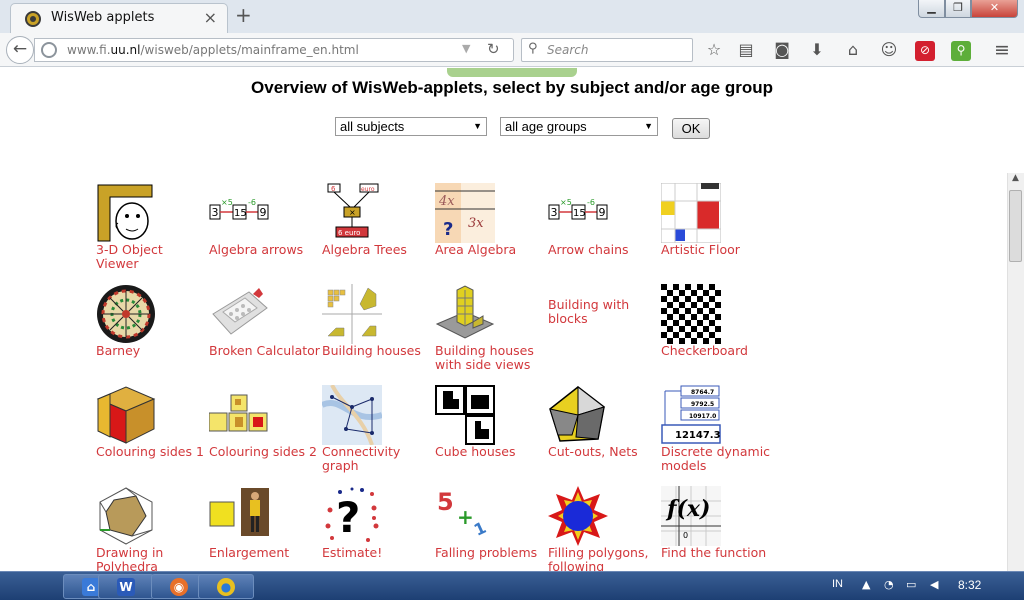 This screenshot has width=1024, height=600. What do you see at coordinates (969, 585) in the screenshot?
I see `tray-clock: 8:32` at bounding box center [969, 585].